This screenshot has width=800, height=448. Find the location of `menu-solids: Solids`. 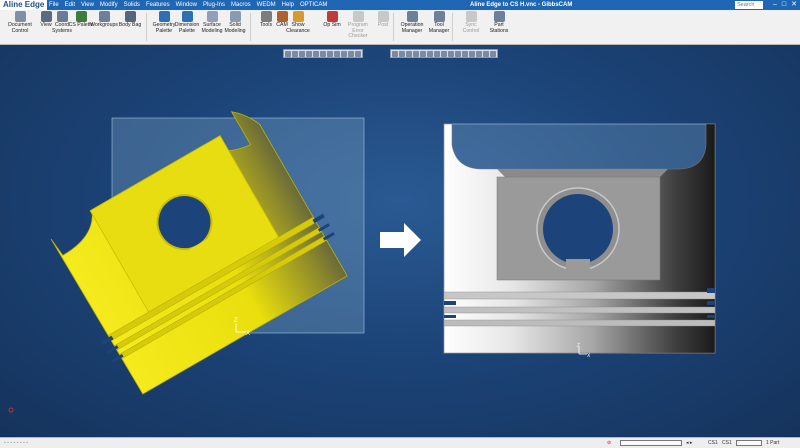

menu-solids: Solids is located at coordinates (132, 5).